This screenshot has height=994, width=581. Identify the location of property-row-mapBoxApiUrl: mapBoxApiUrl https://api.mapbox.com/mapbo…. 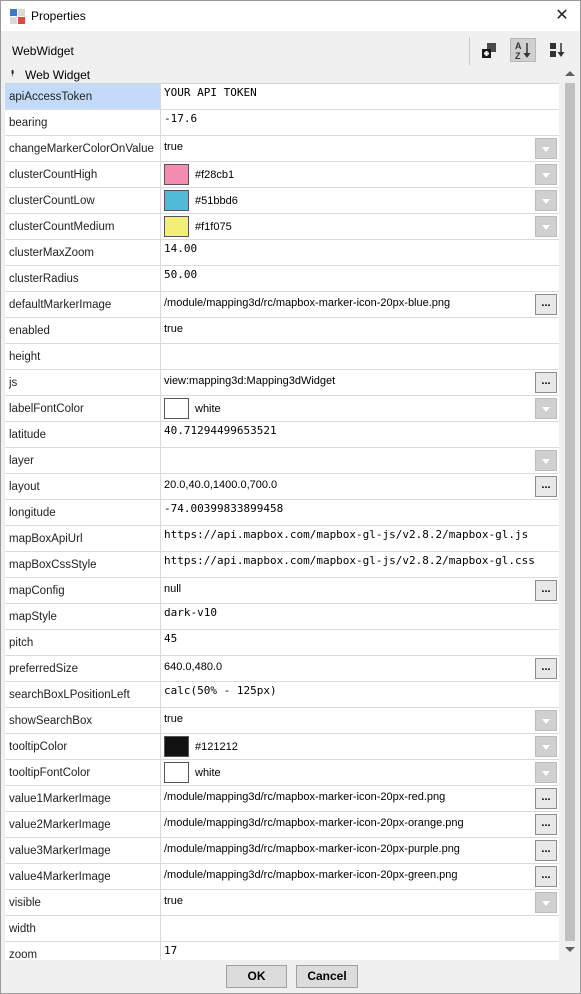
(282, 539).